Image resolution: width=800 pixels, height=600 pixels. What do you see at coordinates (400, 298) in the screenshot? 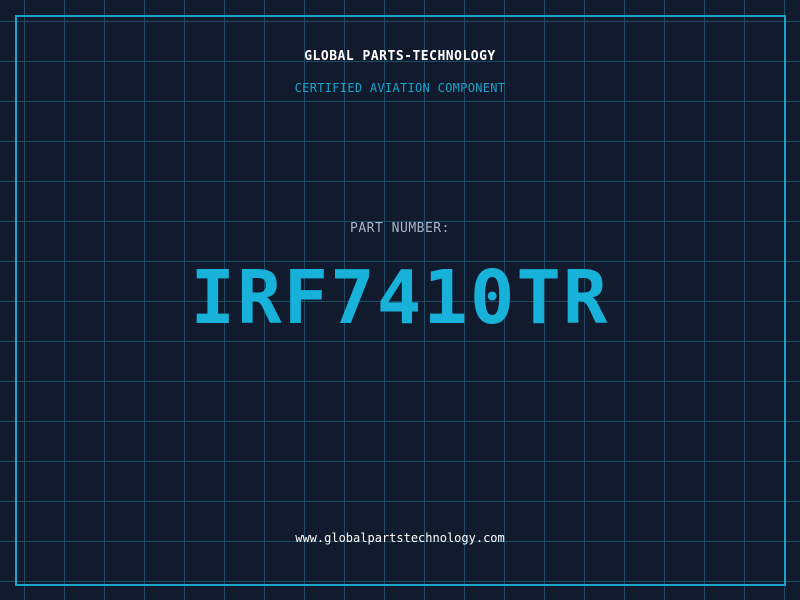
I see `part-number-value: IRF7410TR` at bounding box center [400, 298].